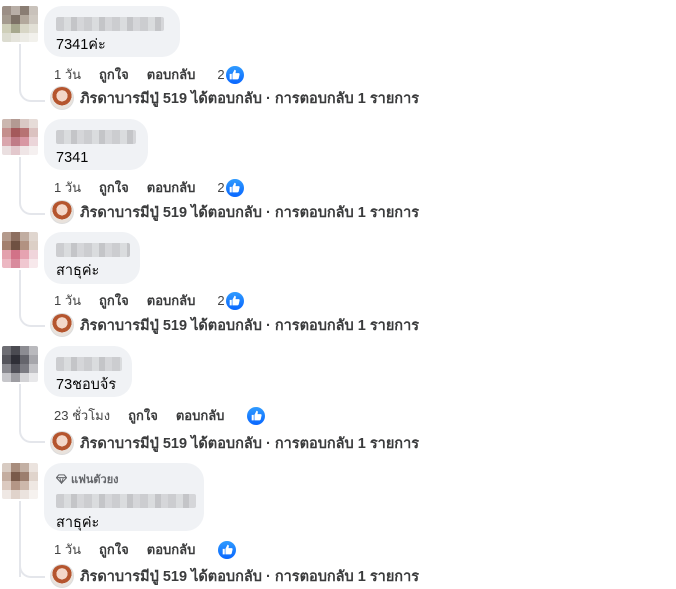 Image resolution: width=676 pixels, height=589 pixels. I want to click on comment-bubble: 7341ค่ะ, so click(112, 31).